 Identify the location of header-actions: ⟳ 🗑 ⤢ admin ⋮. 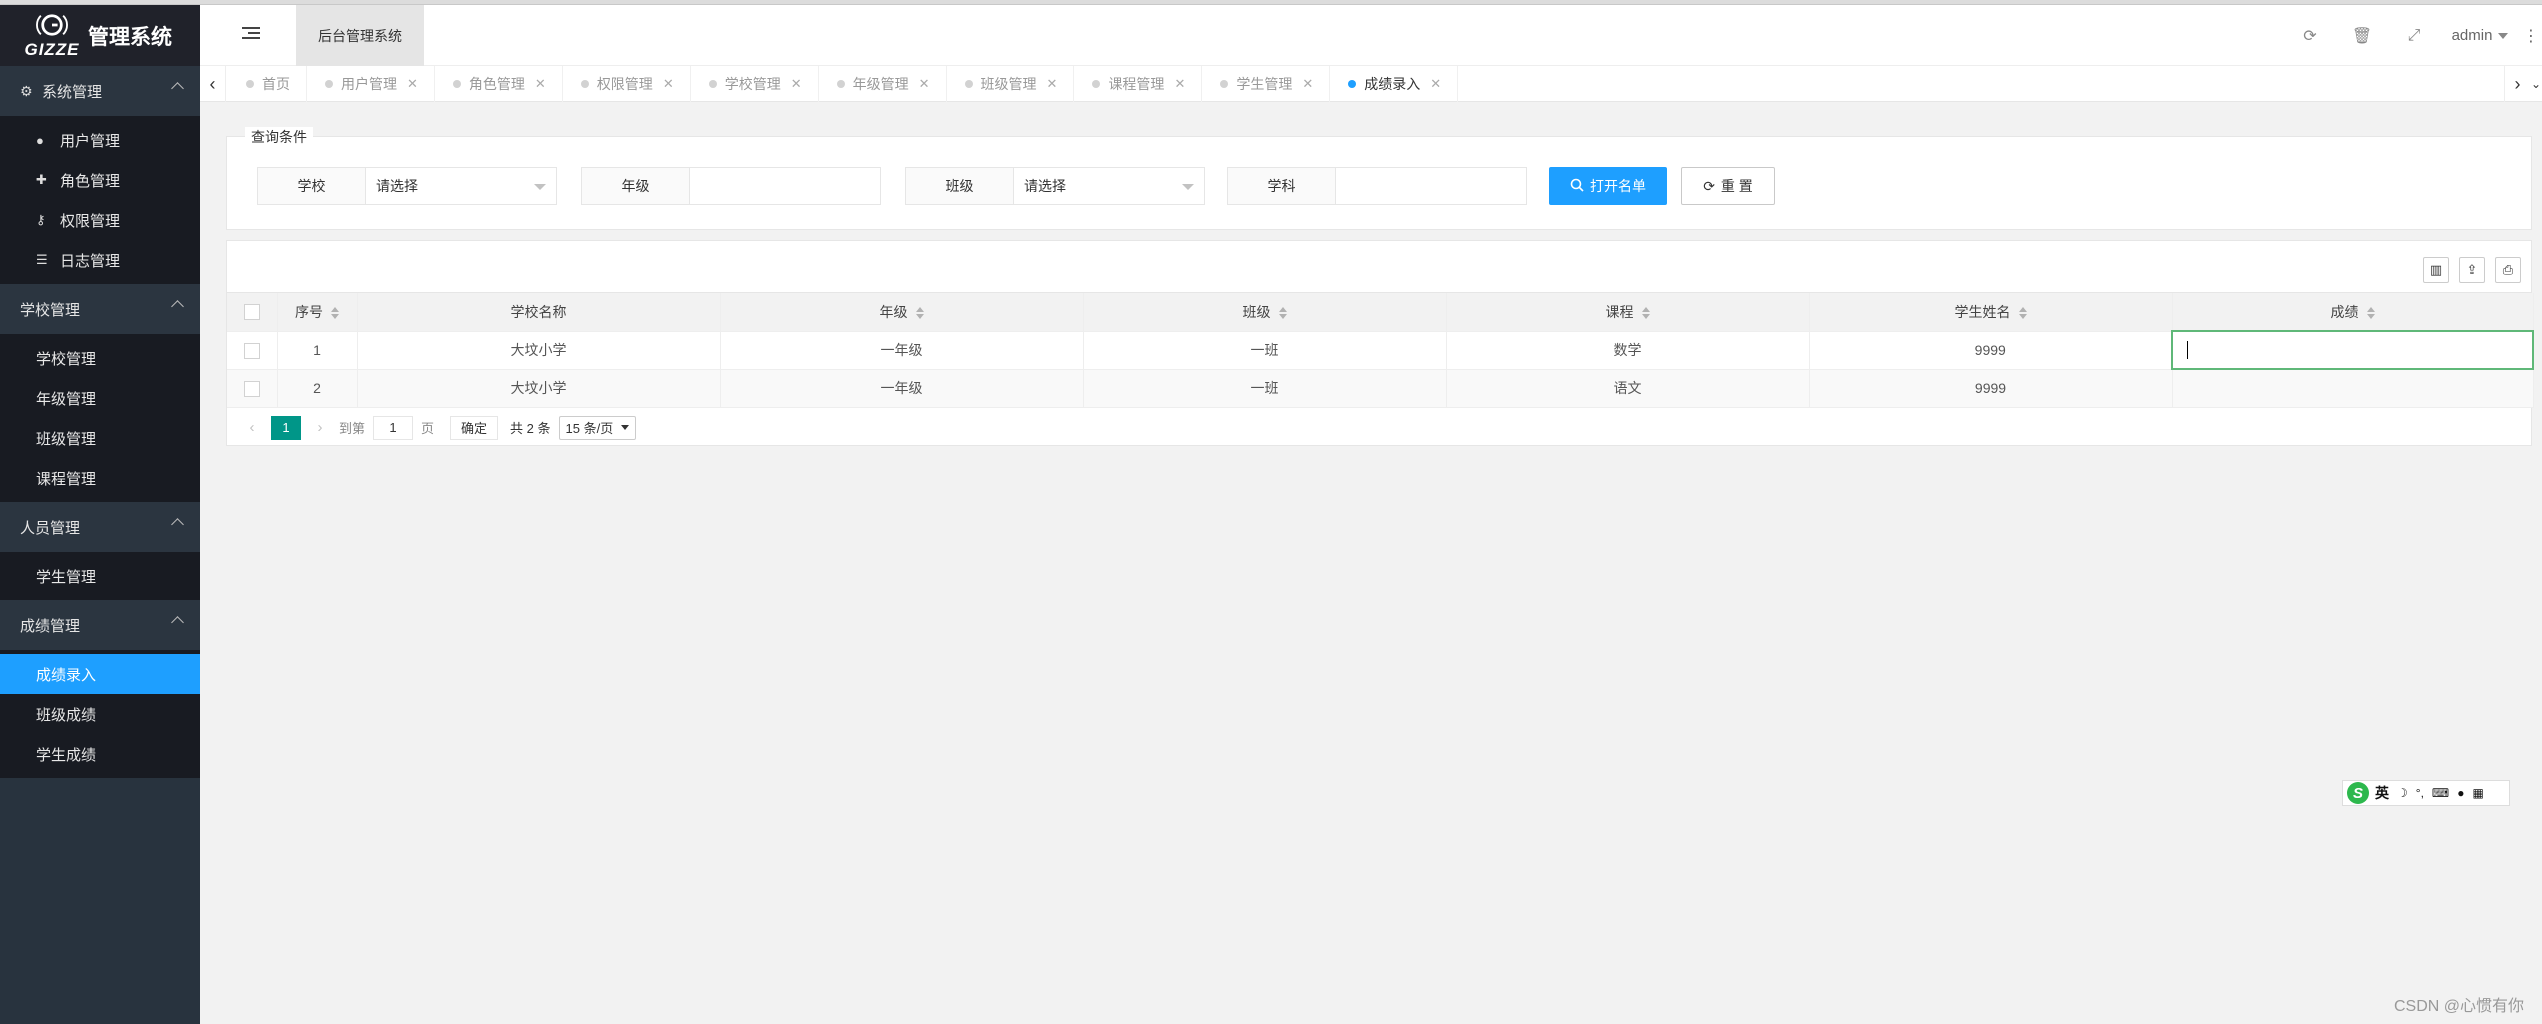
(2413, 35).